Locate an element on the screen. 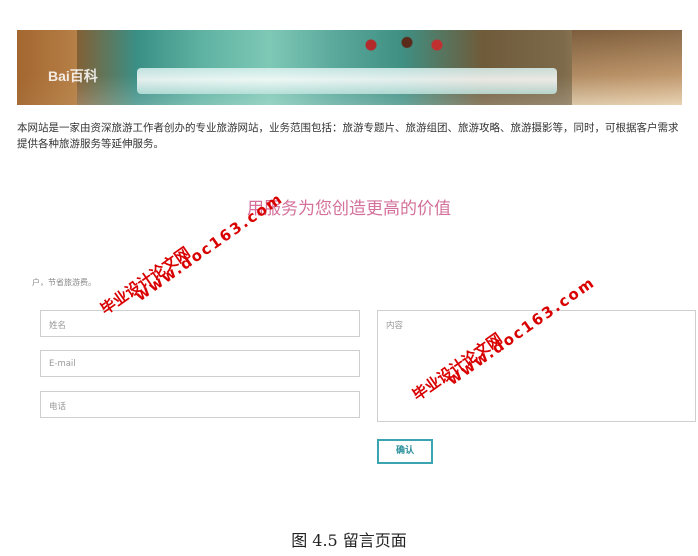 The height and width of the screenshot is (556, 698). email-input: E-mail is located at coordinates (200, 363).